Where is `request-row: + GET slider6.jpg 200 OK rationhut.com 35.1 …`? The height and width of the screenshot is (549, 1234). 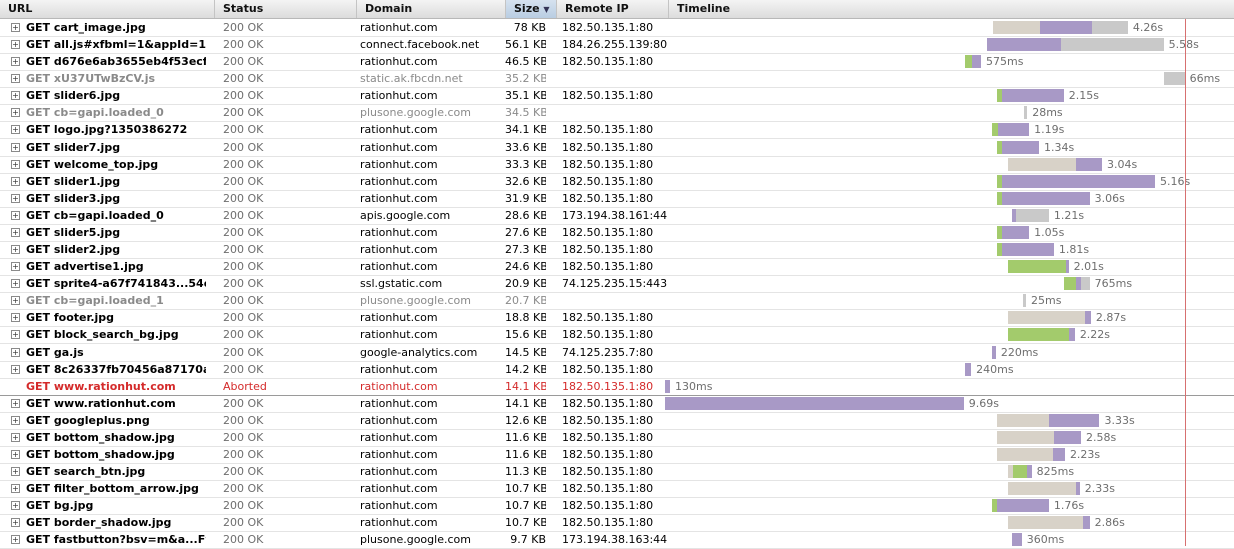 request-row: + GET slider6.jpg 200 OK rationhut.com 35.1 … is located at coordinates (617, 96).